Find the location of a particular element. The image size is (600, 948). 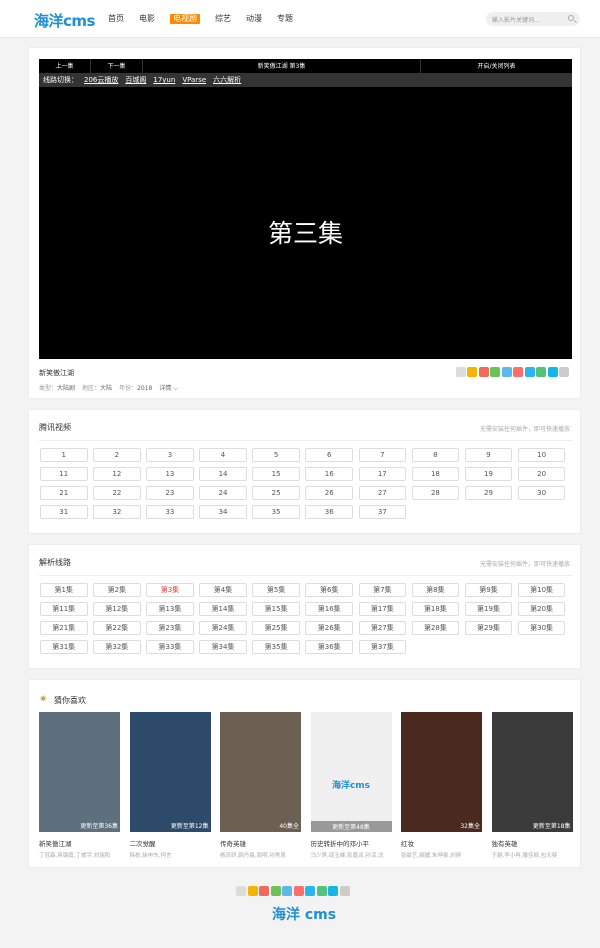

episode-button: 第12集 is located at coordinates (117, 609).